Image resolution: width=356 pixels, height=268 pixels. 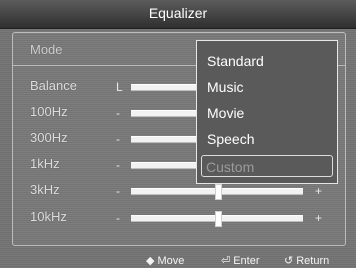 I want to click on 10khz-slider, so click(x=217, y=219).